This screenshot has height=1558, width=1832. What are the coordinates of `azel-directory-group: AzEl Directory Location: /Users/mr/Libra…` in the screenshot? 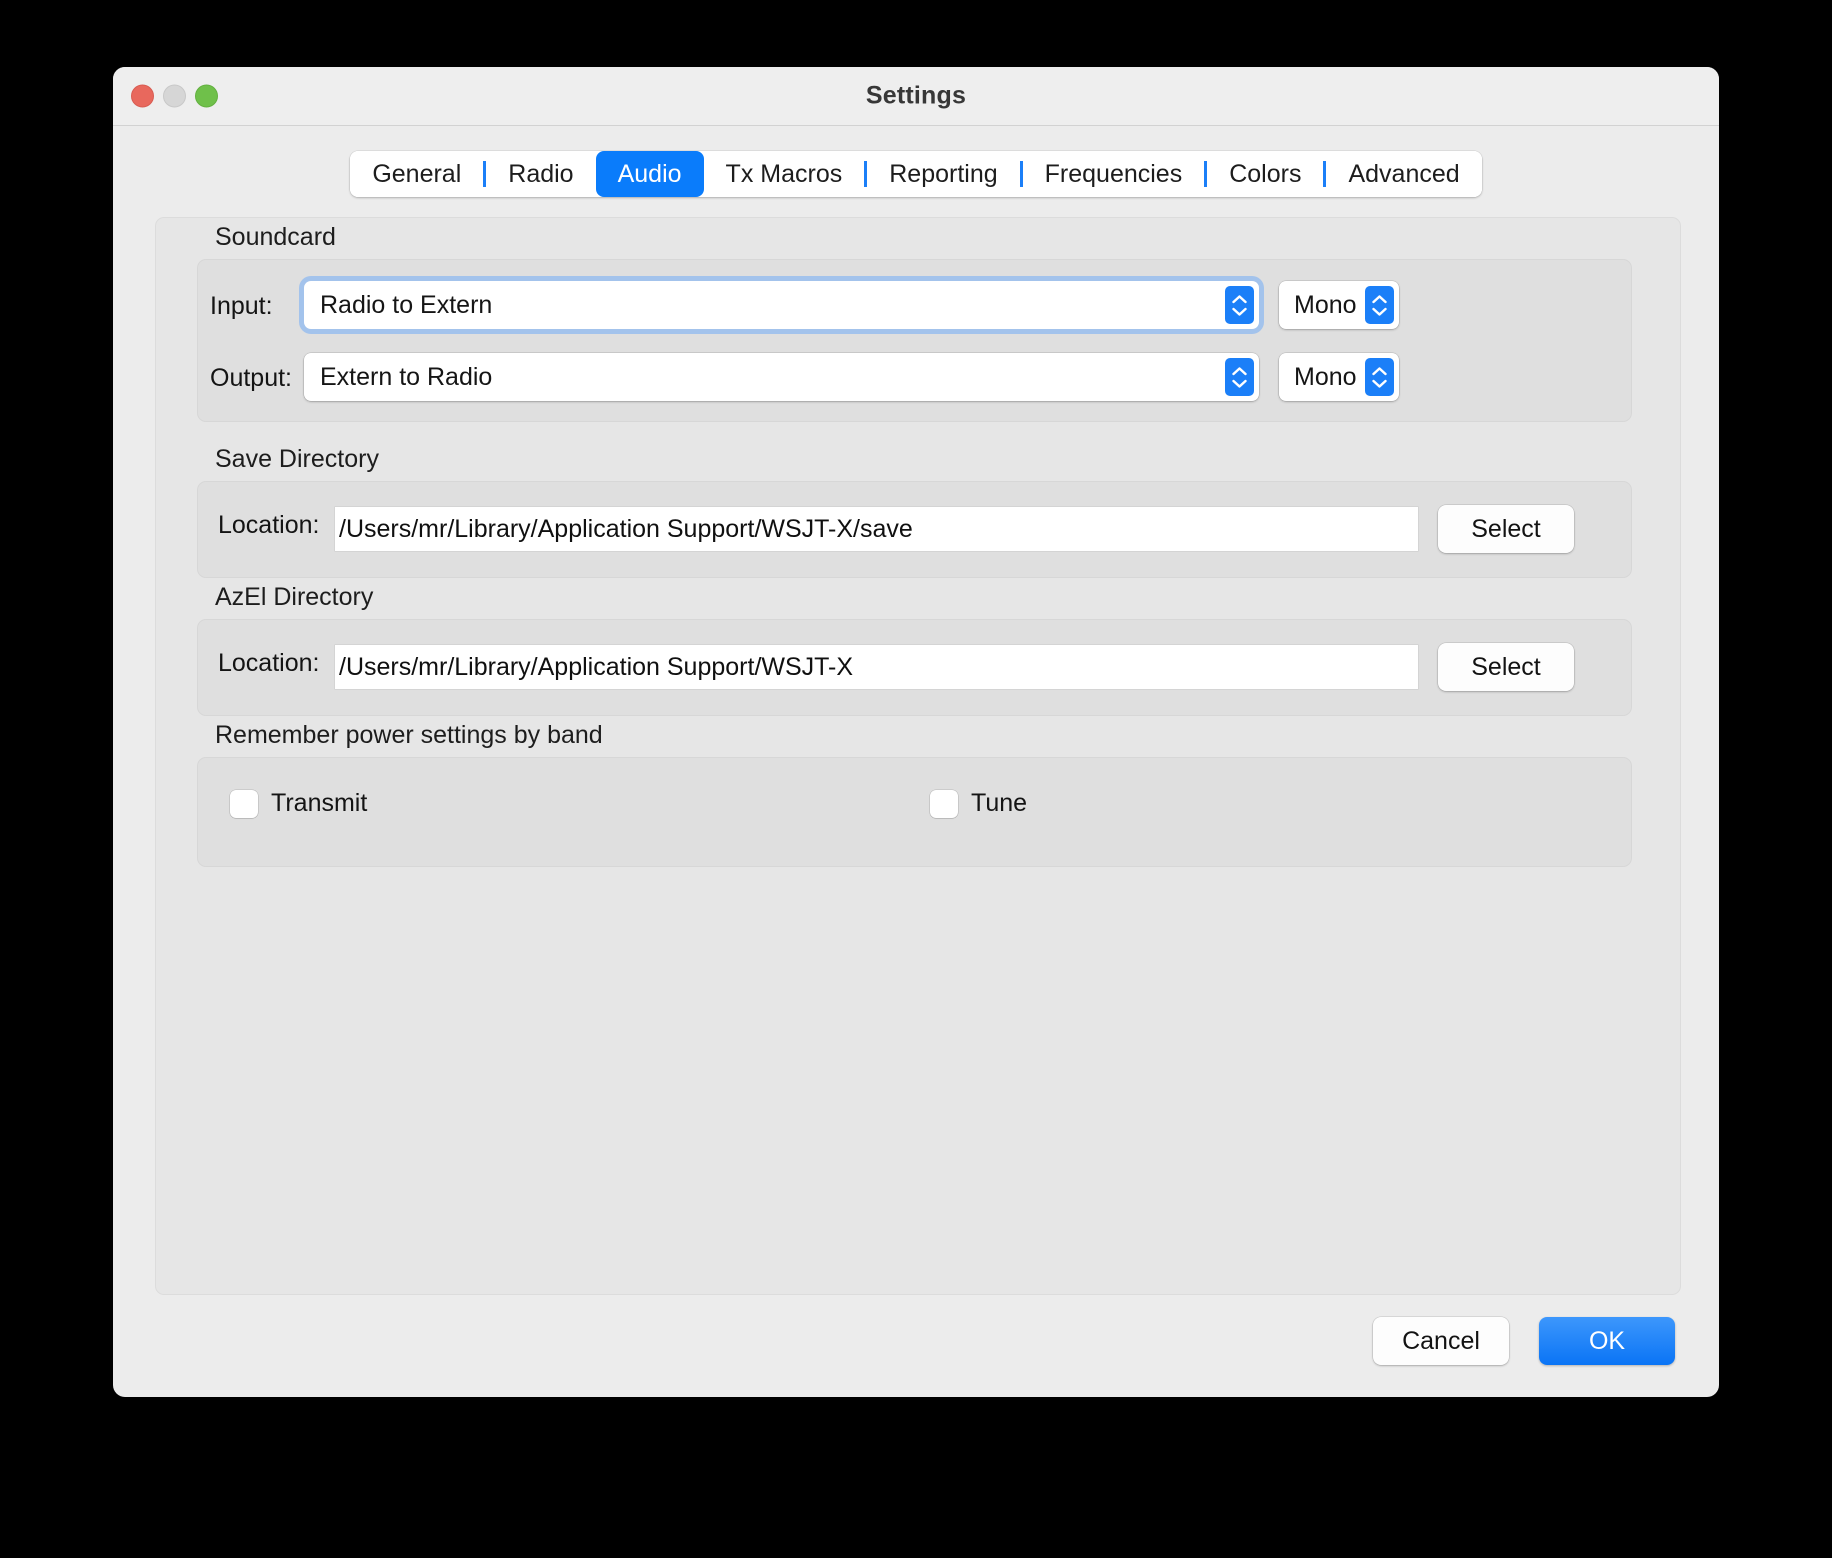 It's located at (914, 649).